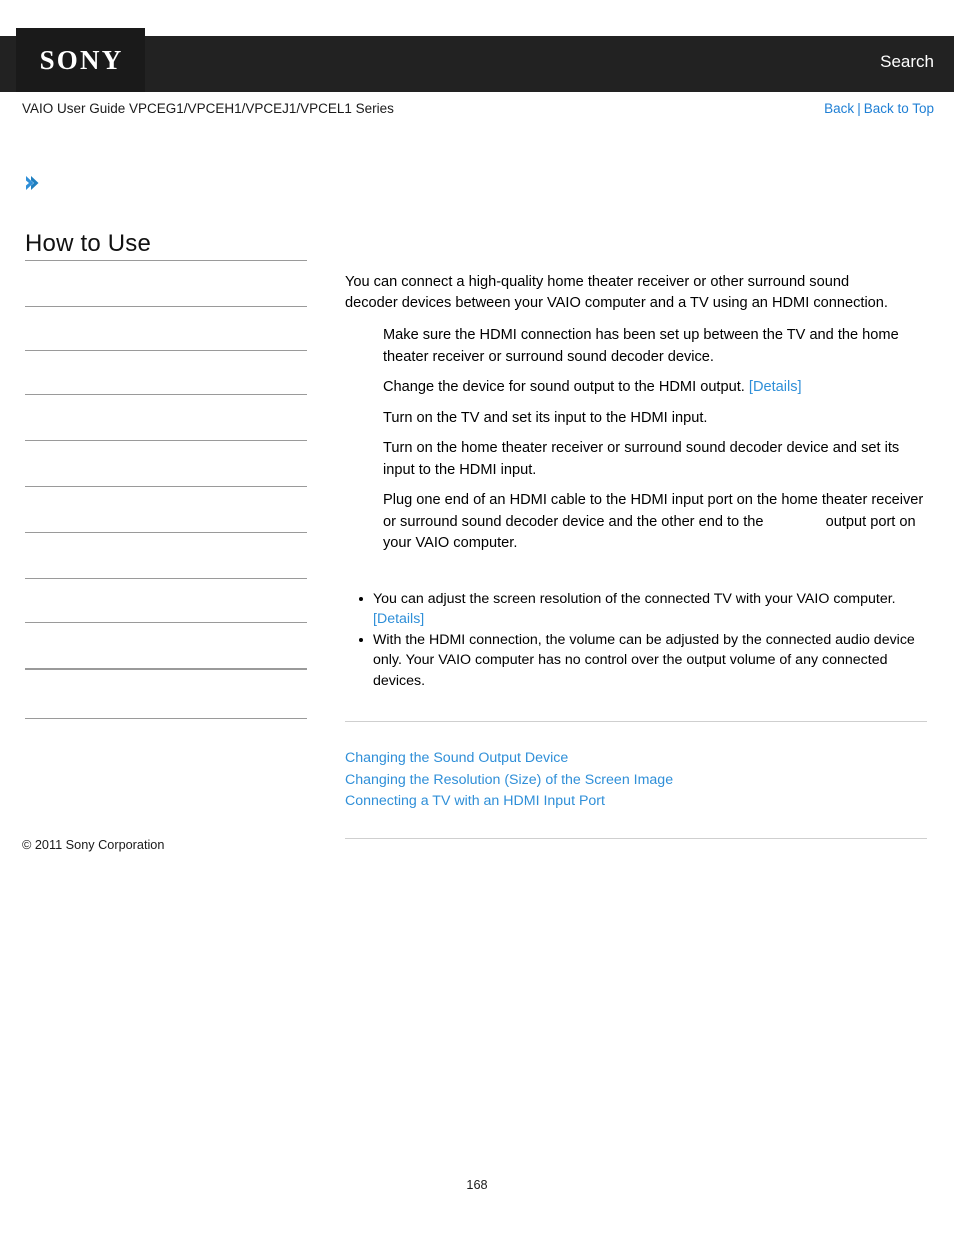 The image size is (954, 1235). Describe the element at coordinates (456, 758) in the screenshot. I see `related-link-sound-output-device: Changing the Sound Output Device` at that location.